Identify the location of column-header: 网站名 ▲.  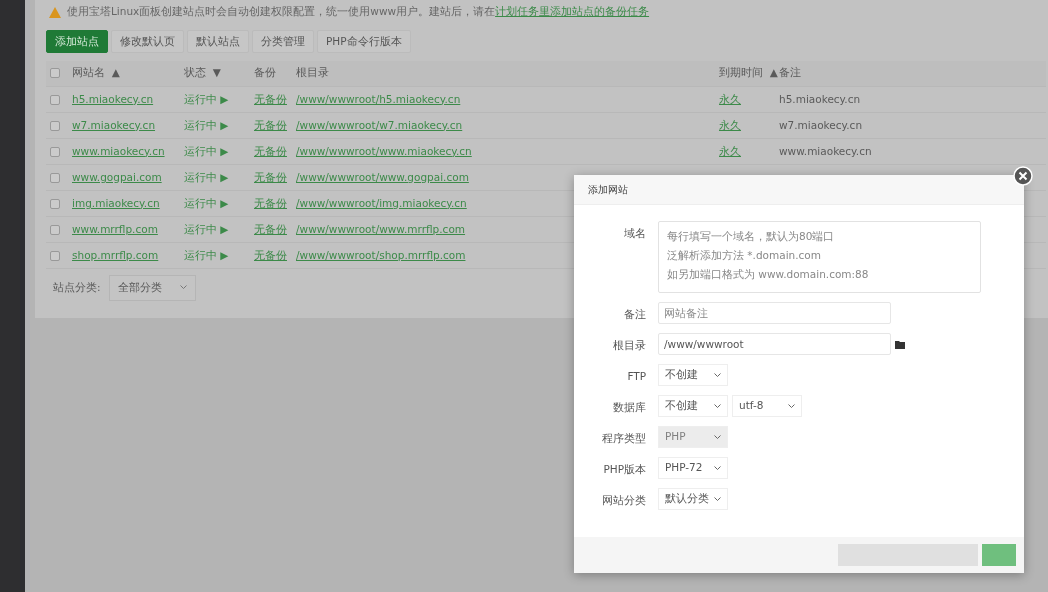
(96, 72).